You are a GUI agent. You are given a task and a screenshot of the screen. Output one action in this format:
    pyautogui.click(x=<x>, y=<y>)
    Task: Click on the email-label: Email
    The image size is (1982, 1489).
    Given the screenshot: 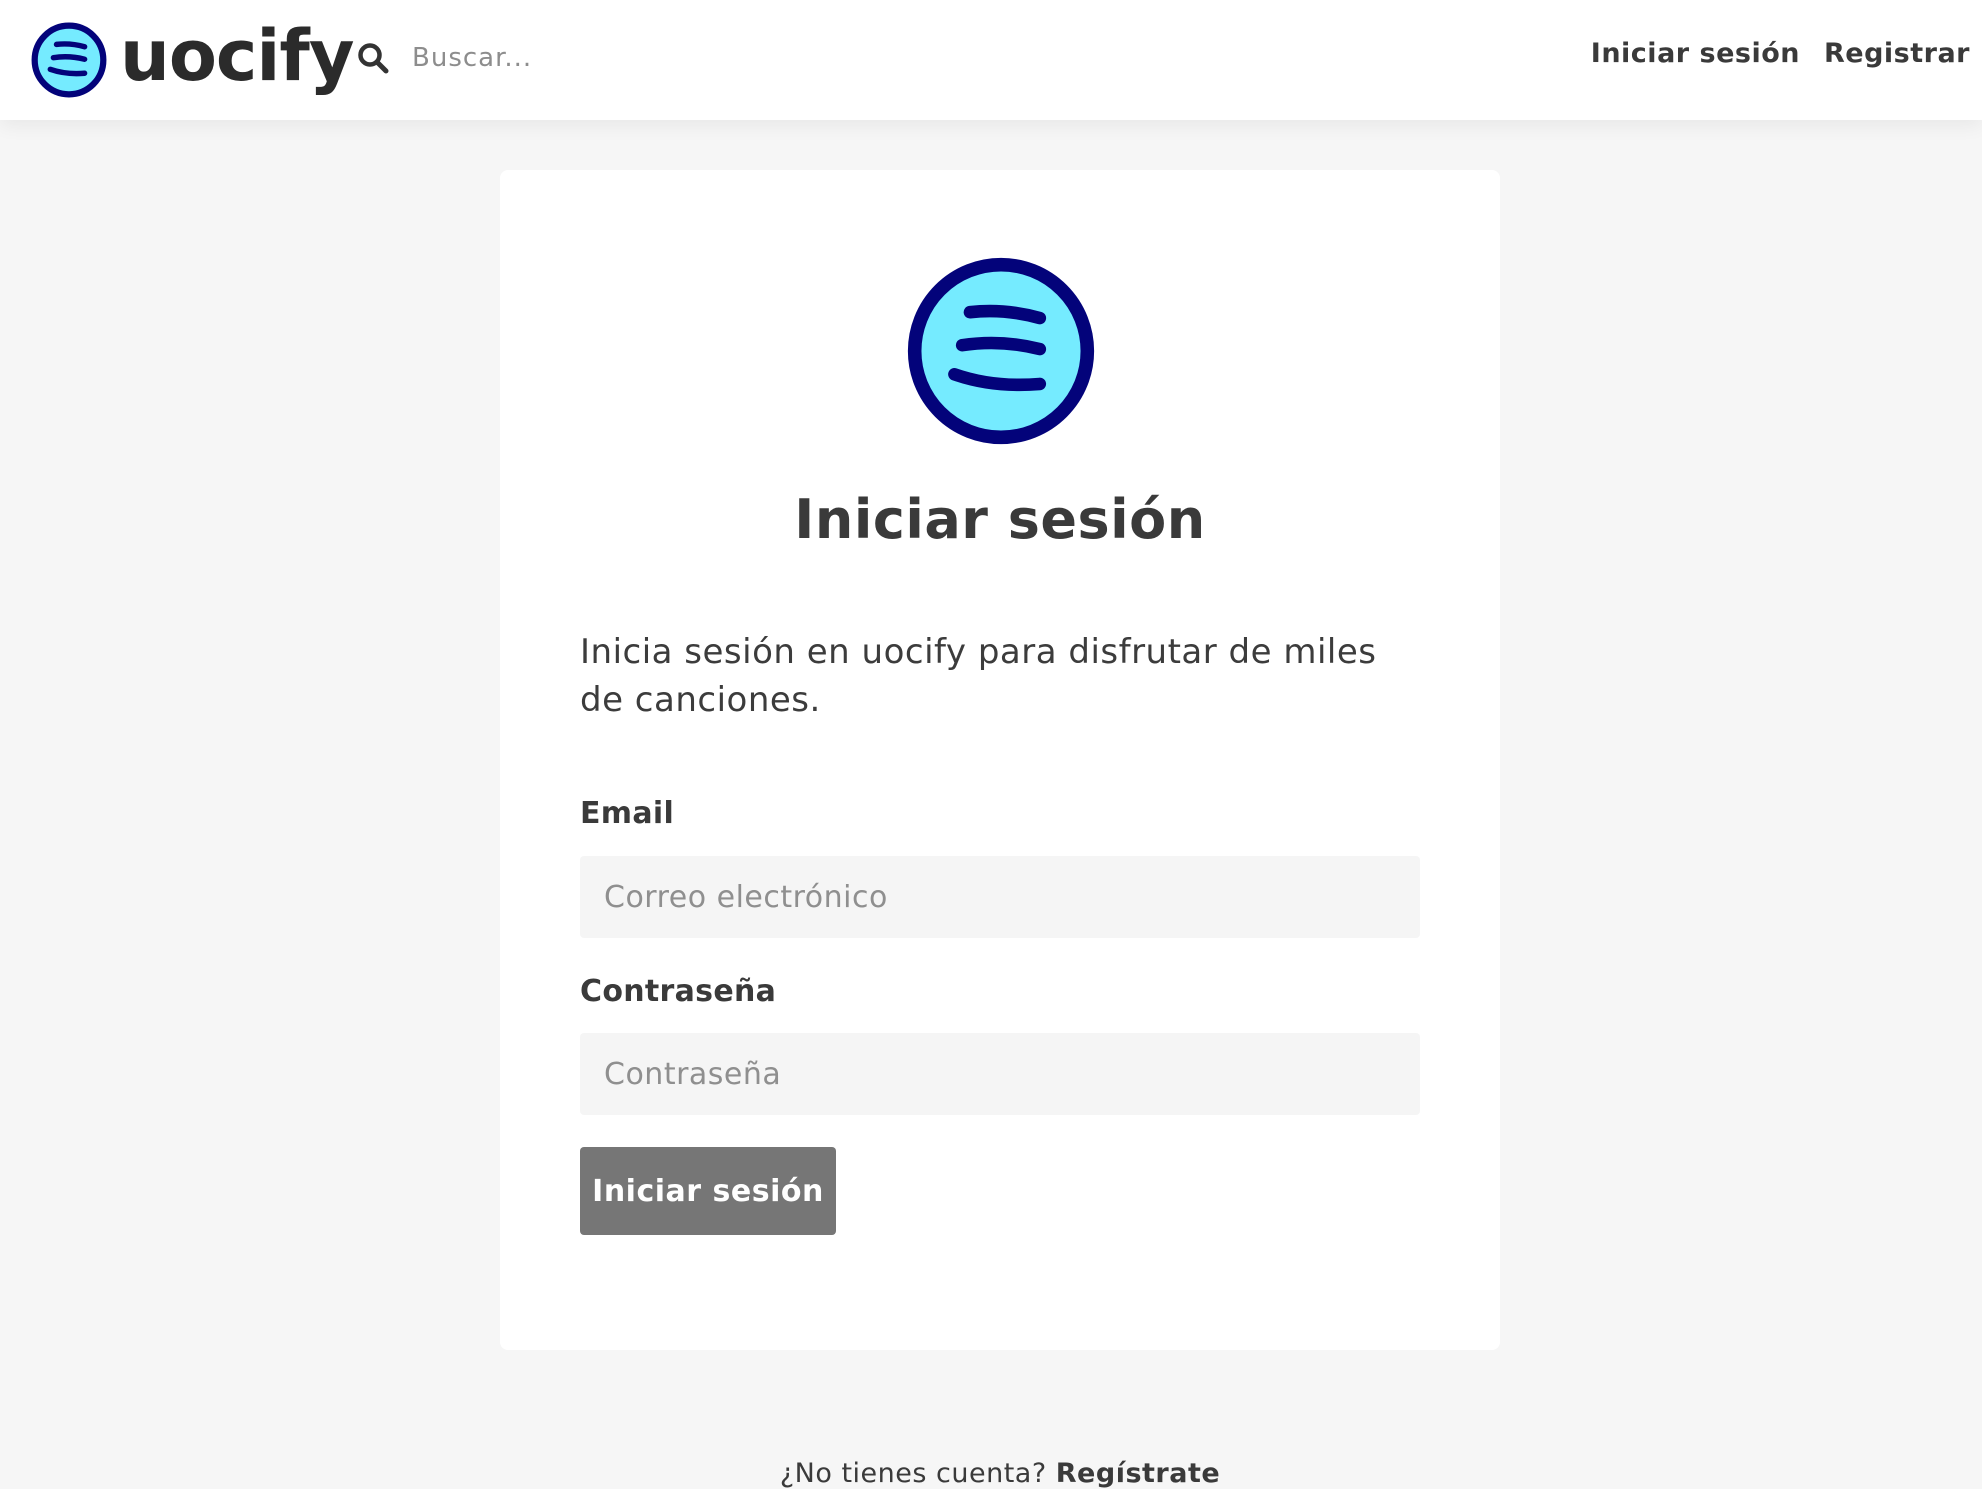 What is the action you would take?
    pyautogui.click(x=627, y=813)
    